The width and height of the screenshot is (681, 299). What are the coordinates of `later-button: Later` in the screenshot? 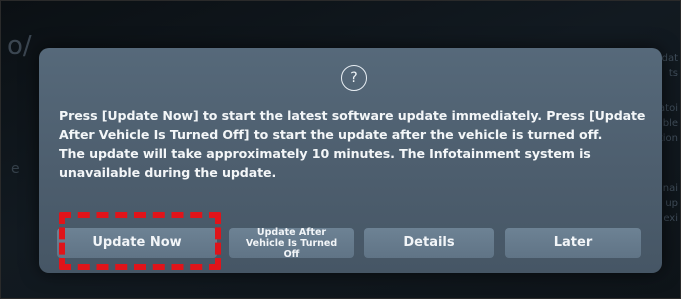 It's located at (573, 243).